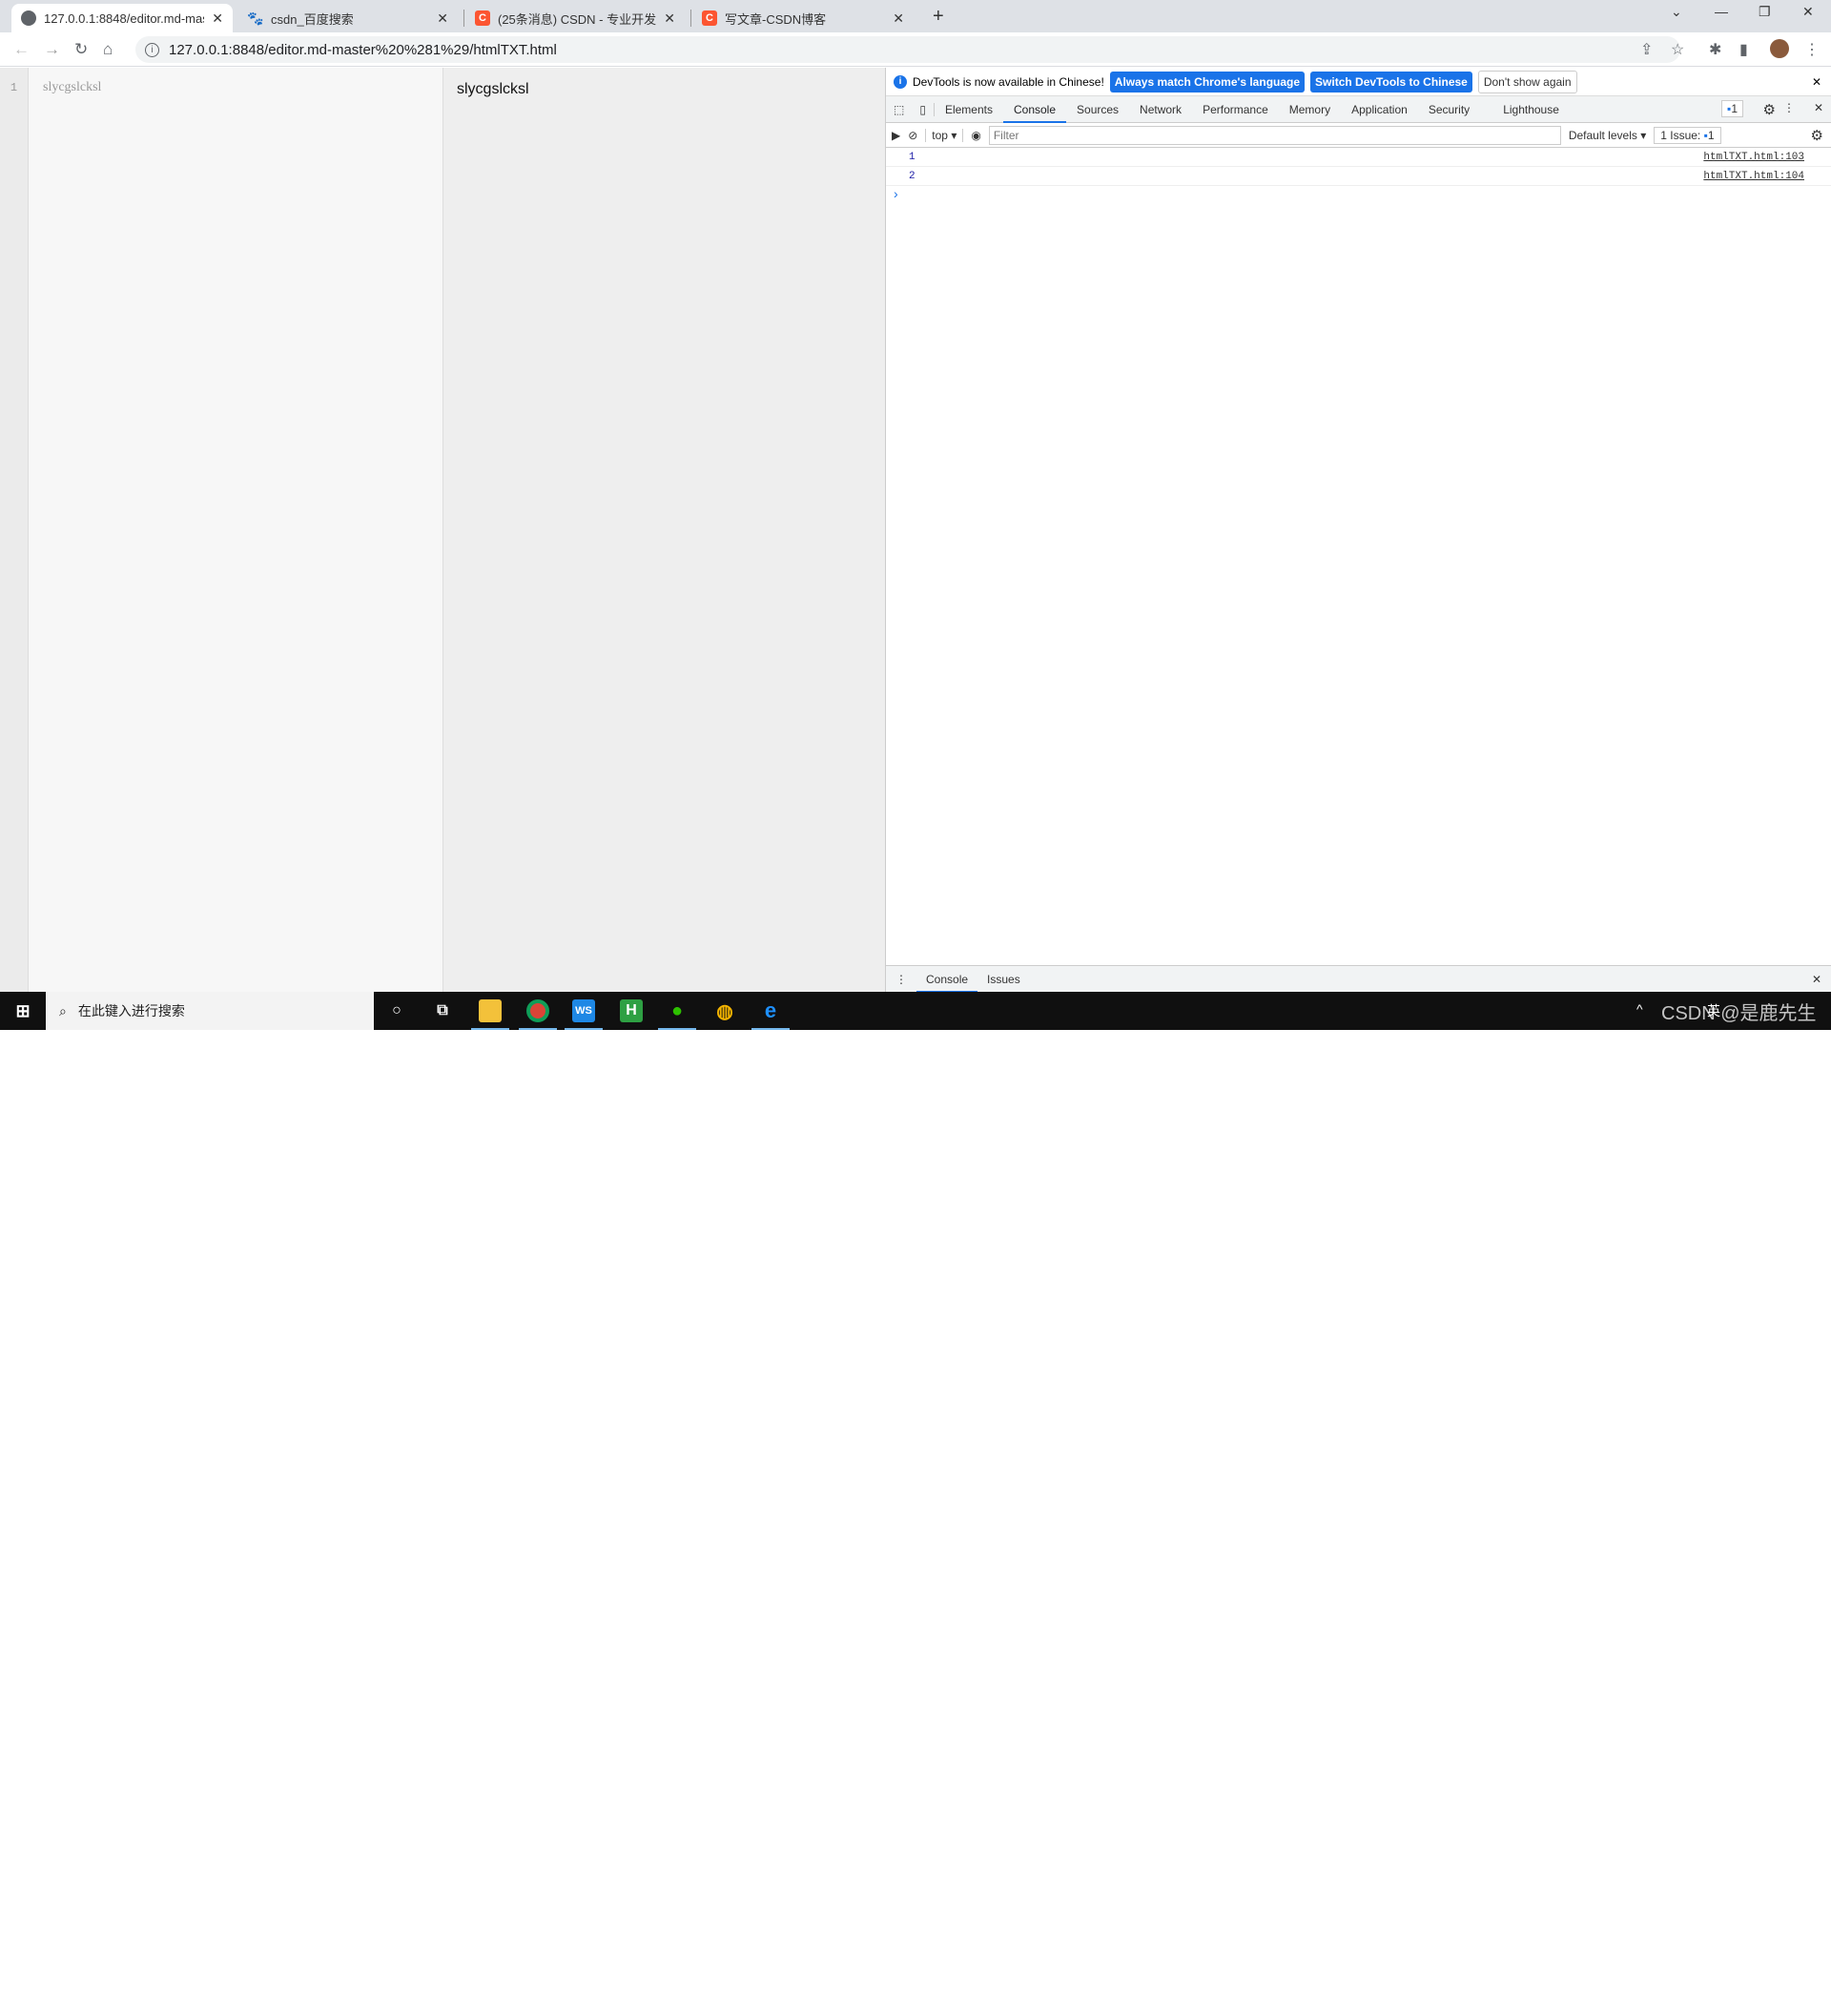  What do you see at coordinates (490, 1010) in the screenshot?
I see `file-explorer-icon` at bounding box center [490, 1010].